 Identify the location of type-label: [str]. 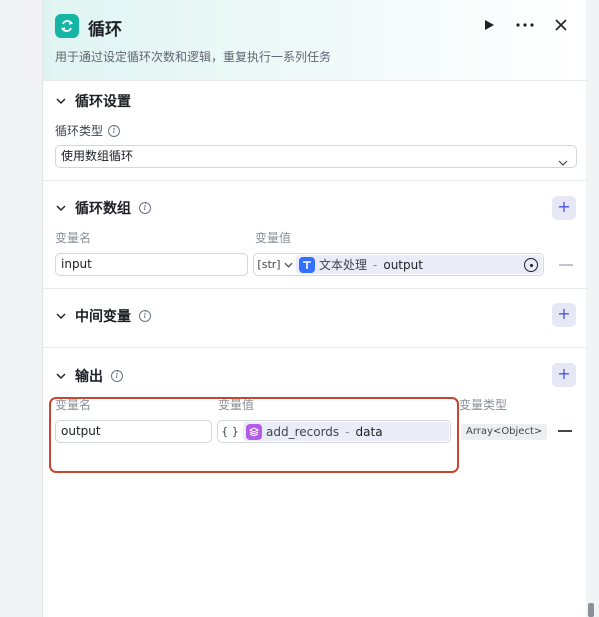
(269, 264).